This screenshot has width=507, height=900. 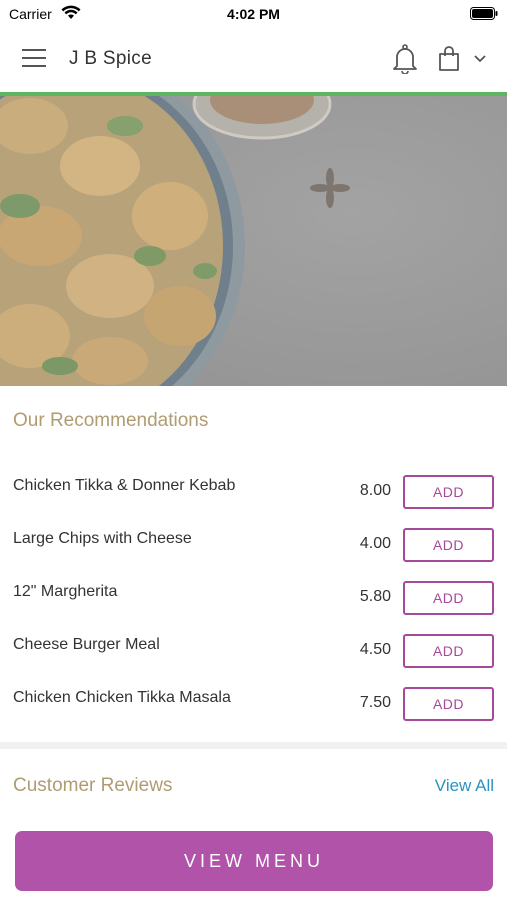 I want to click on section-divider, so click(x=253, y=745).